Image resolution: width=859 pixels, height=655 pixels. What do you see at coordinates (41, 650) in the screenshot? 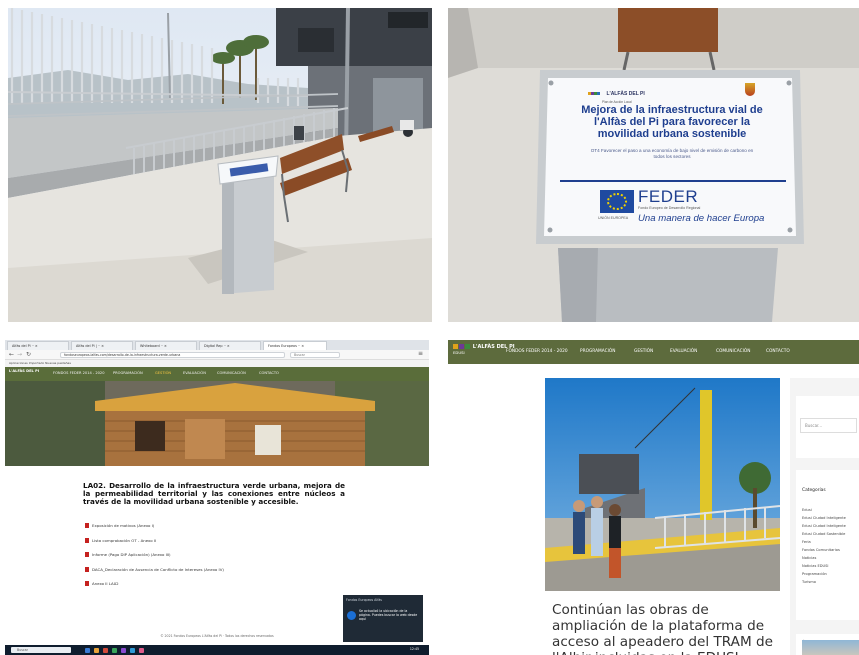
I see `taskbar-search: Buscar` at bounding box center [41, 650].